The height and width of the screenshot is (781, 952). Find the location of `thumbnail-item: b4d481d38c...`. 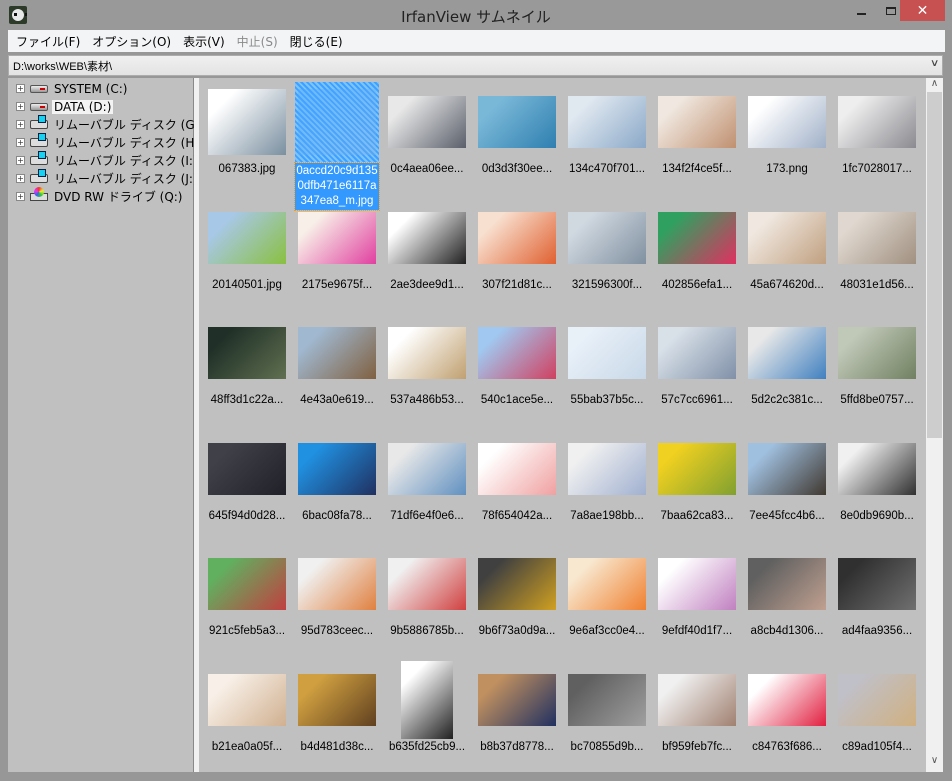

thumbnail-item: b4d481d38c... is located at coordinates (337, 714).